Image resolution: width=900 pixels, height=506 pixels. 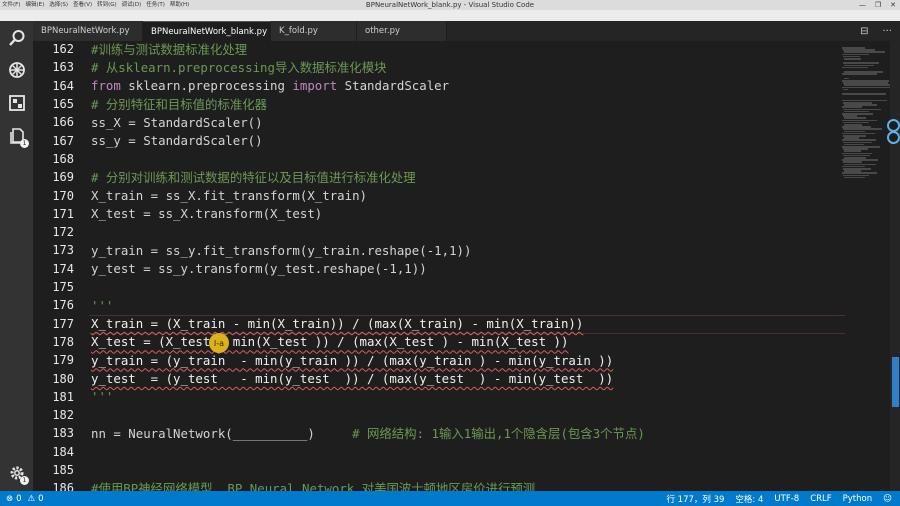 What do you see at coordinates (63, 305) in the screenshot?
I see `line-number: 176` at bounding box center [63, 305].